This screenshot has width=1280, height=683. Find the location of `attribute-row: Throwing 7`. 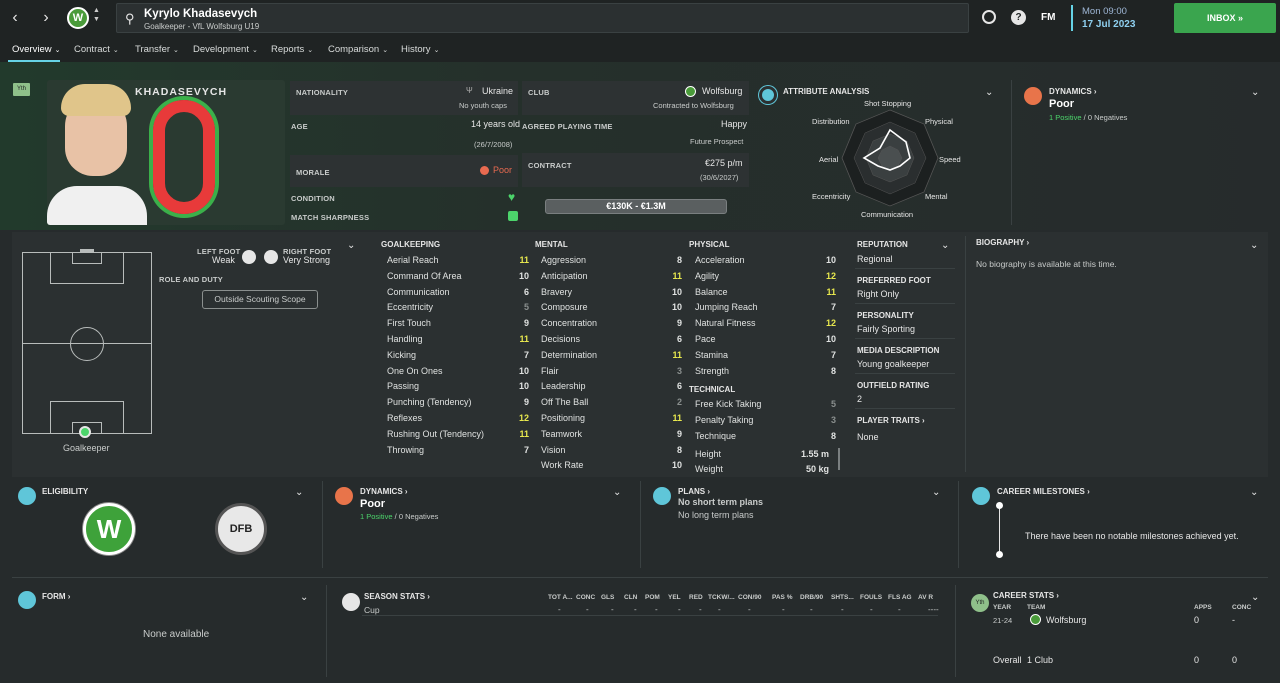

attribute-row: Throwing 7 is located at coordinates (458, 450).